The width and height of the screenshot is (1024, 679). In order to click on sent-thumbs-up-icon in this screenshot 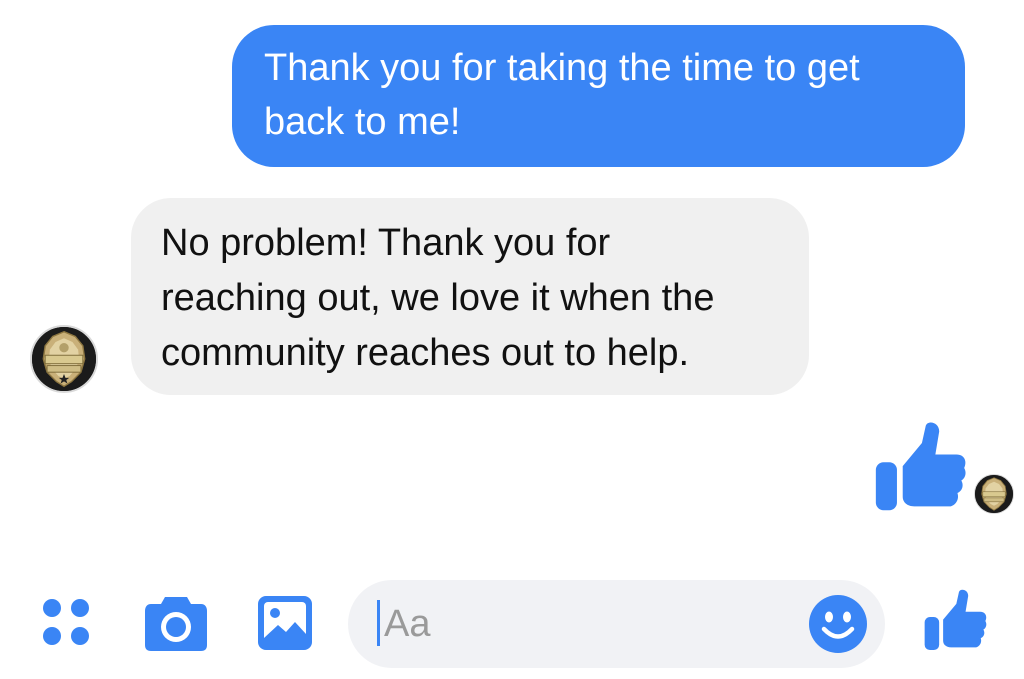, I will do `click(920, 468)`.